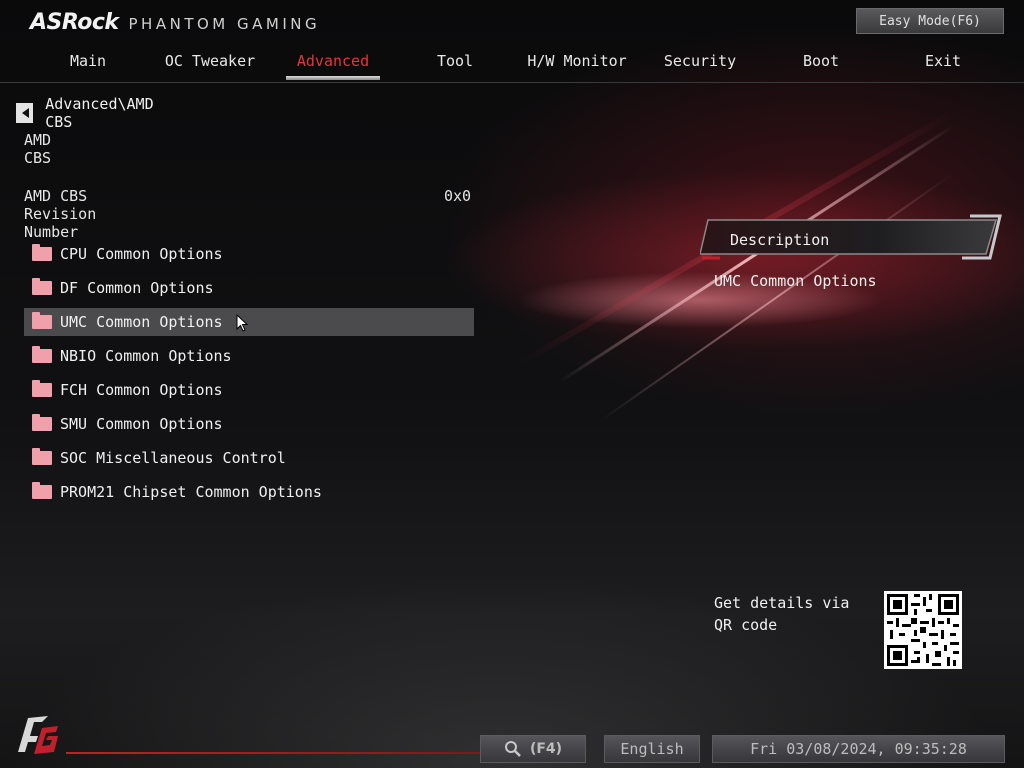  Describe the element at coordinates (652, 749) in the screenshot. I see `language-button: English` at that location.